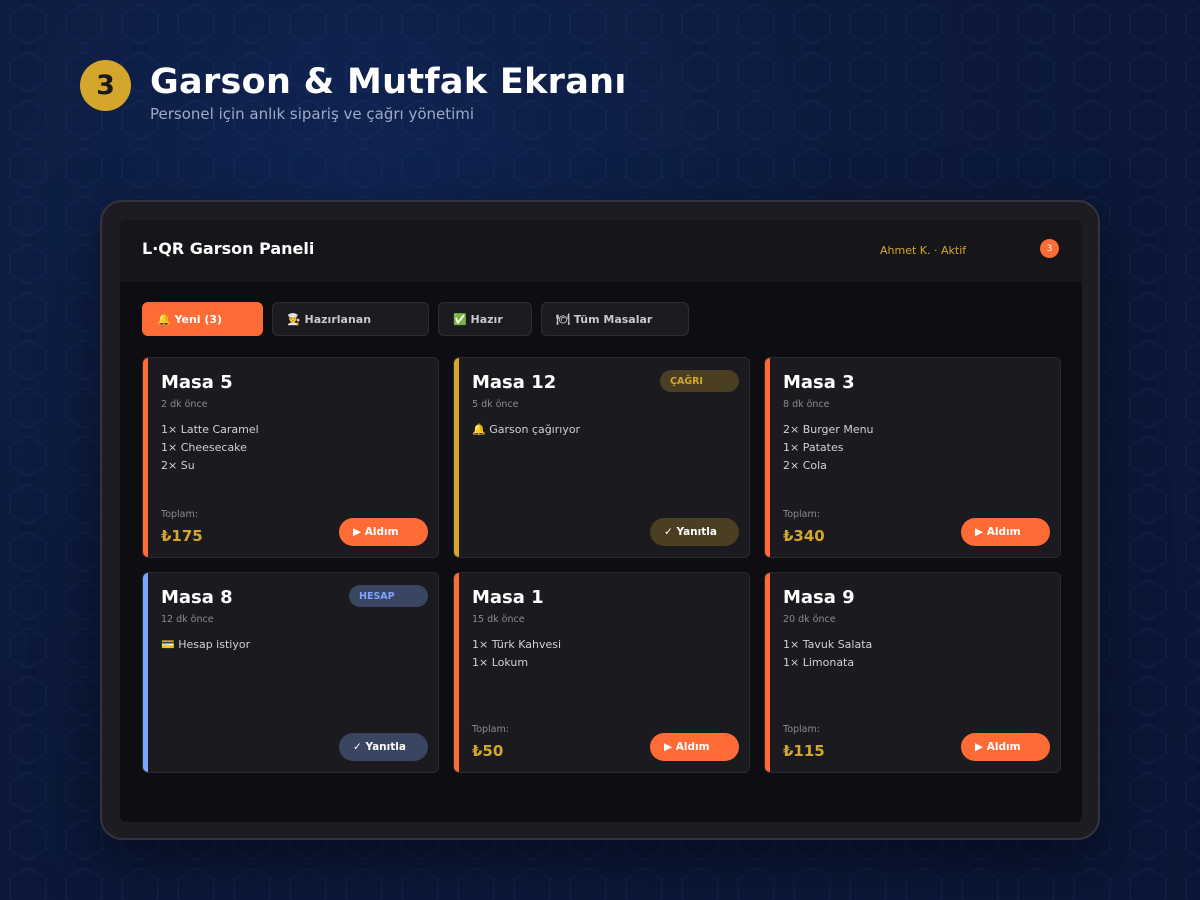  What do you see at coordinates (508, 597) in the screenshot?
I see `table-name: Masa 1` at bounding box center [508, 597].